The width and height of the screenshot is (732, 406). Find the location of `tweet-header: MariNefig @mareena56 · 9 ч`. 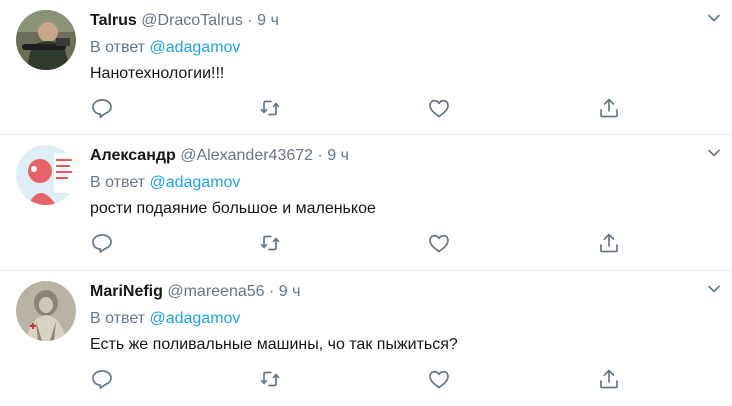

tweet-header: MariNefig @mareena56 · 9 ч is located at coordinates (391, 292).